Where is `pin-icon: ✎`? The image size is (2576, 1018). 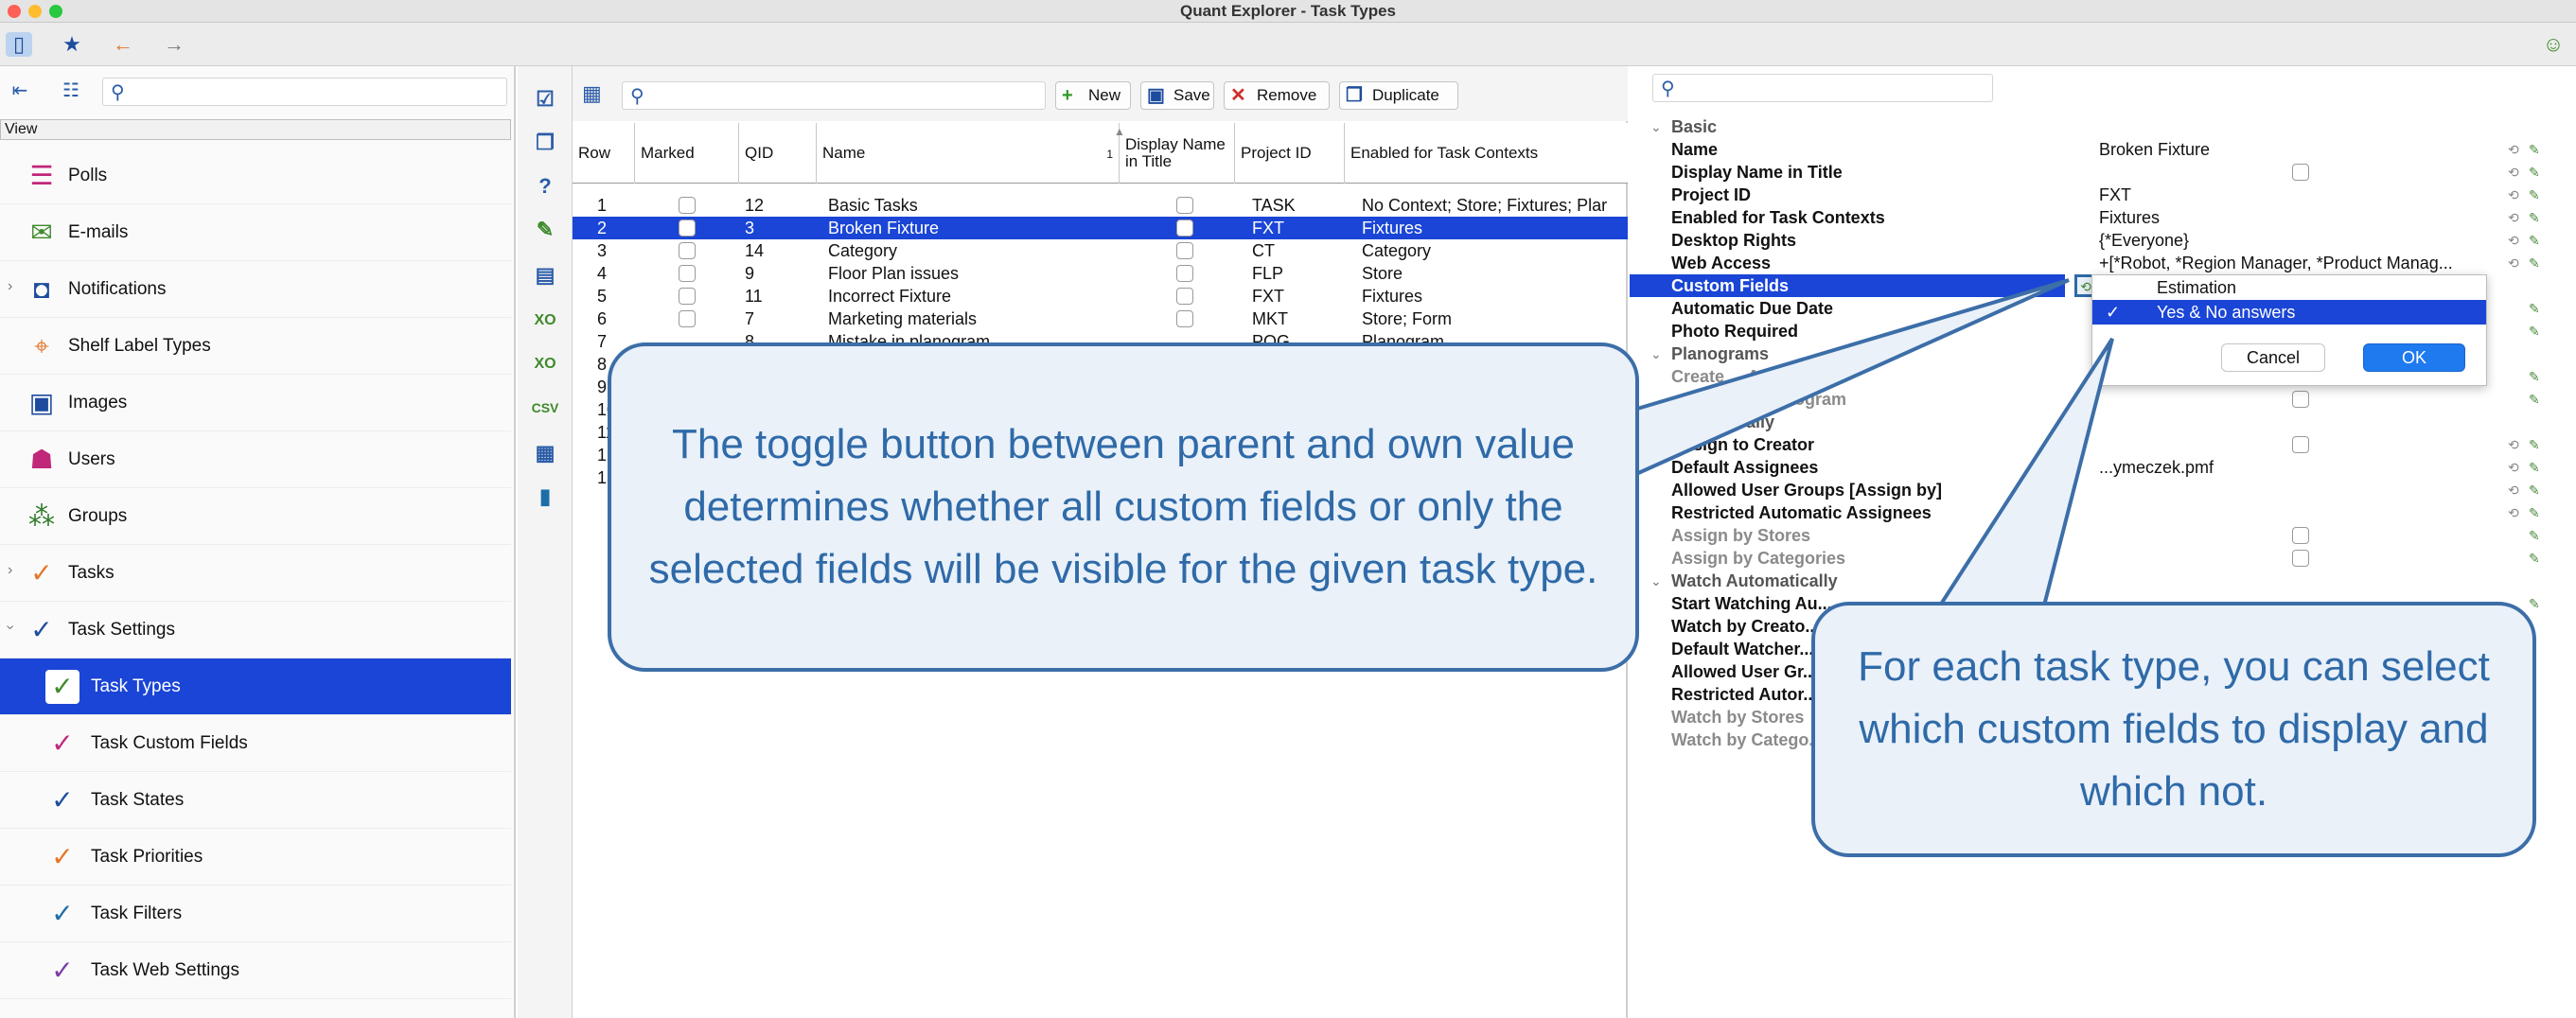 pin-icon: ✎ is located at coordinates (545, 230).